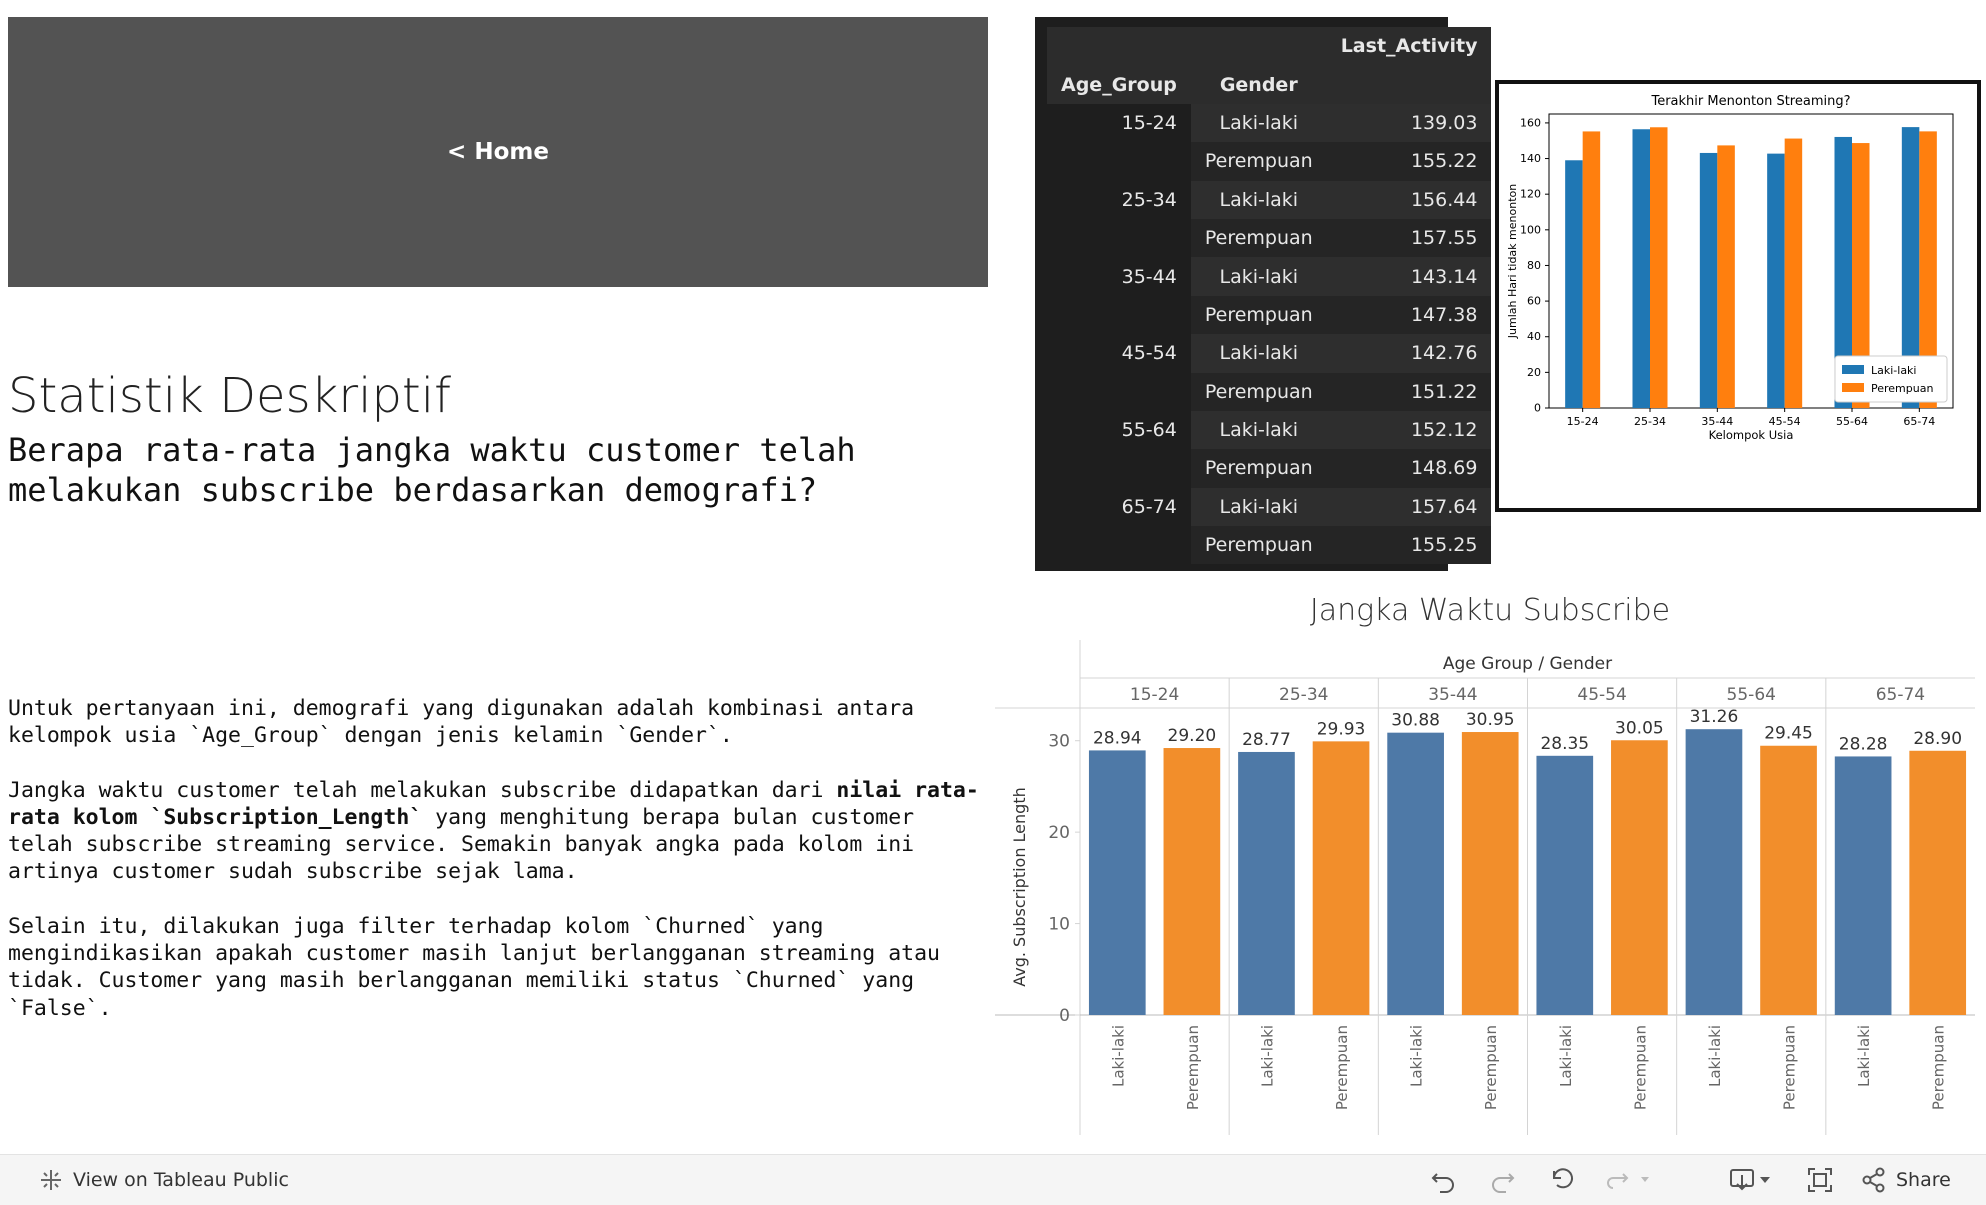 This screenshot has width=1986, height=1205. I want to click on y-axis-label: Jumlah Hari tidak menonton, so click(1512, 261).